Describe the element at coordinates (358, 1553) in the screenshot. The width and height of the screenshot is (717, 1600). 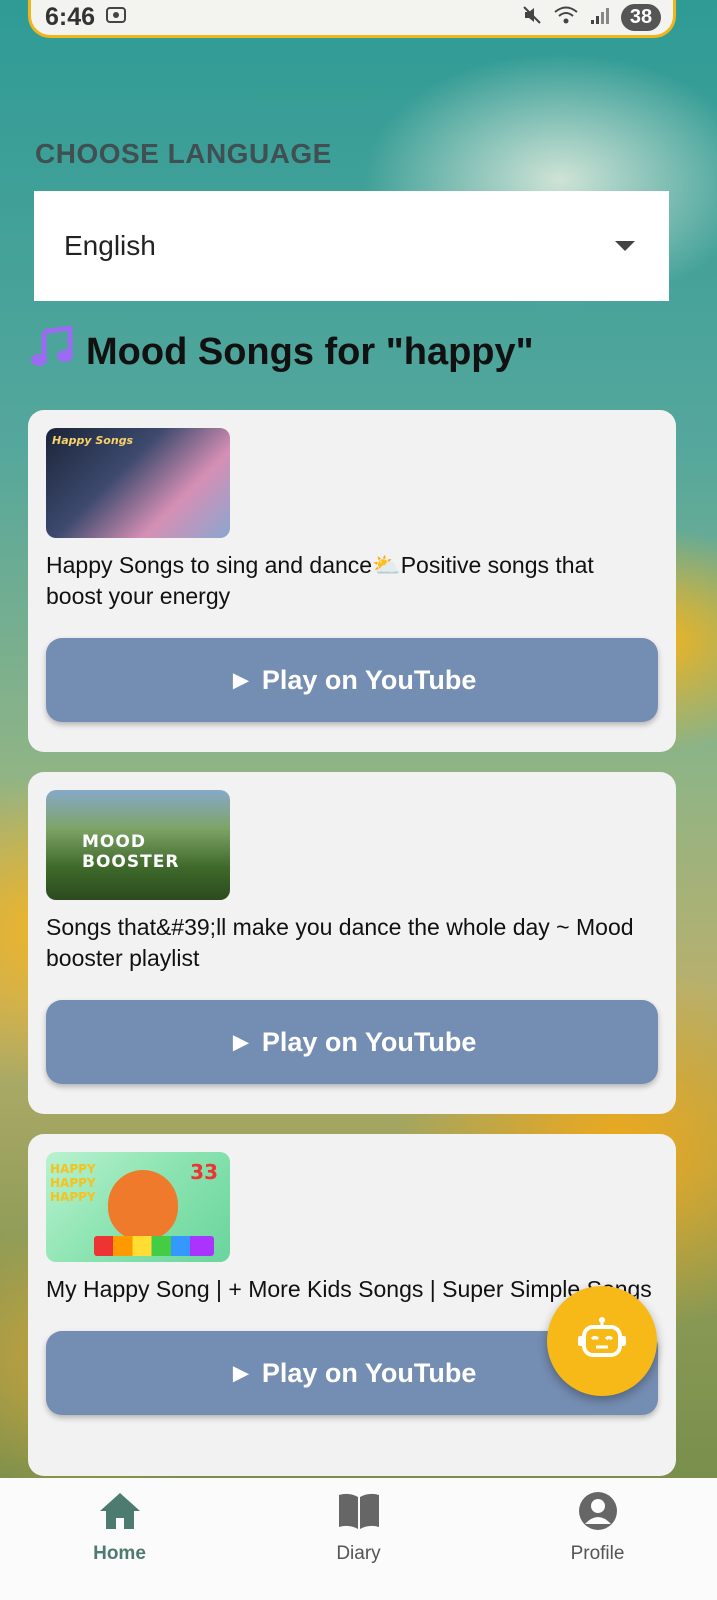
I see `nav-label-diary: Diary` at that location.